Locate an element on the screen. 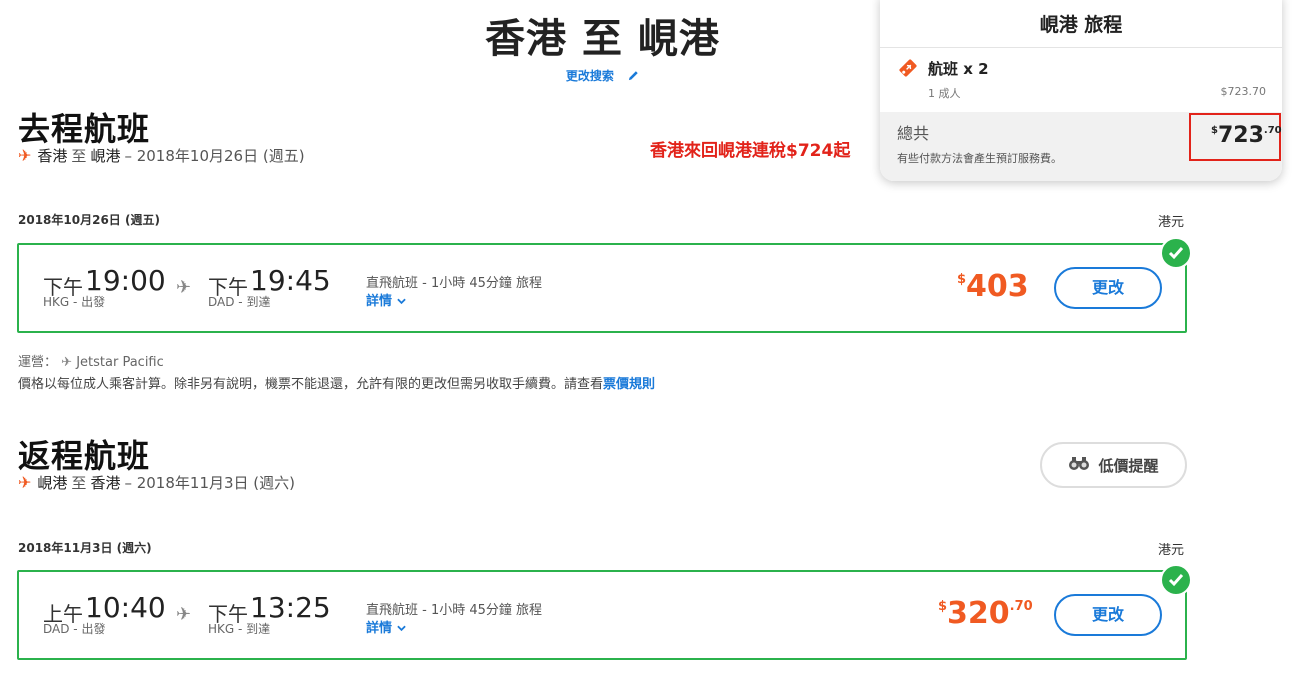 The width and height of the screenshot is (1295, 675). flight-price: $403 is located at coordinates (993, 286).